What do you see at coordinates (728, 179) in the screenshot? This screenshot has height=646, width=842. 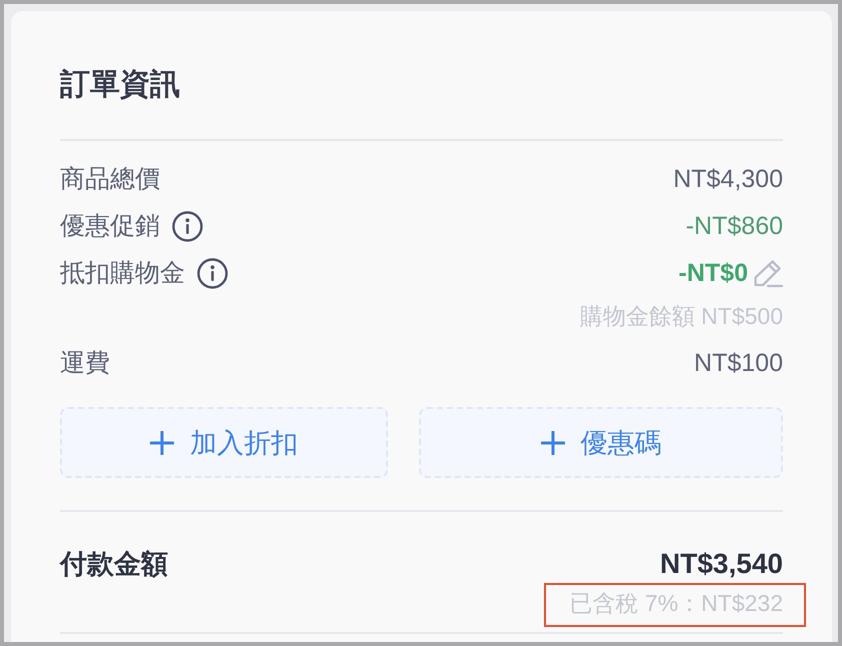 I see `item-amount: NT$4,300` at bounding box center [728, 179].